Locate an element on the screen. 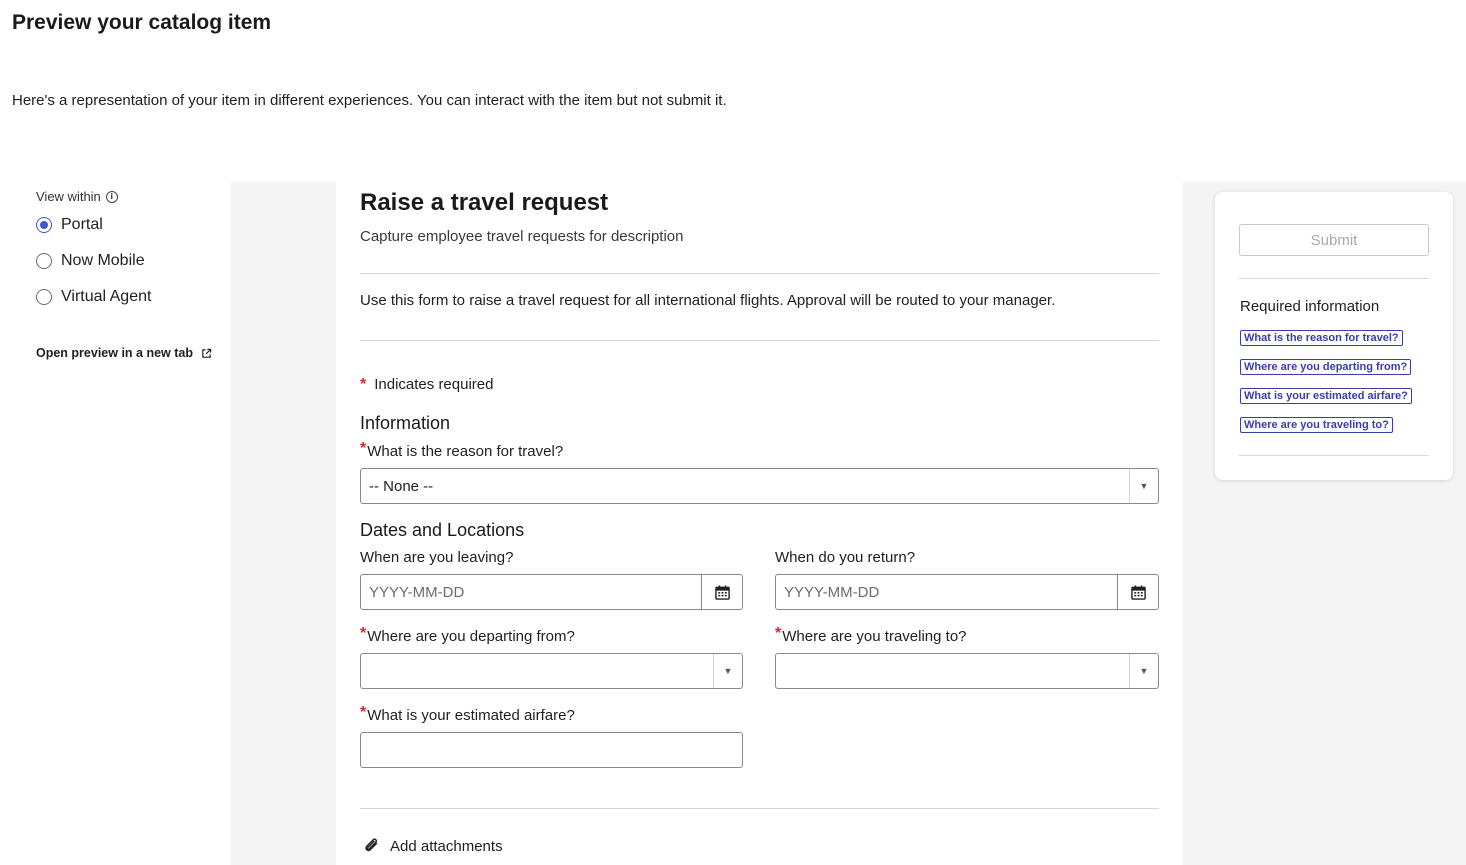  section-dates-locations: Dates and Locations is located at coordinates (442, 530).